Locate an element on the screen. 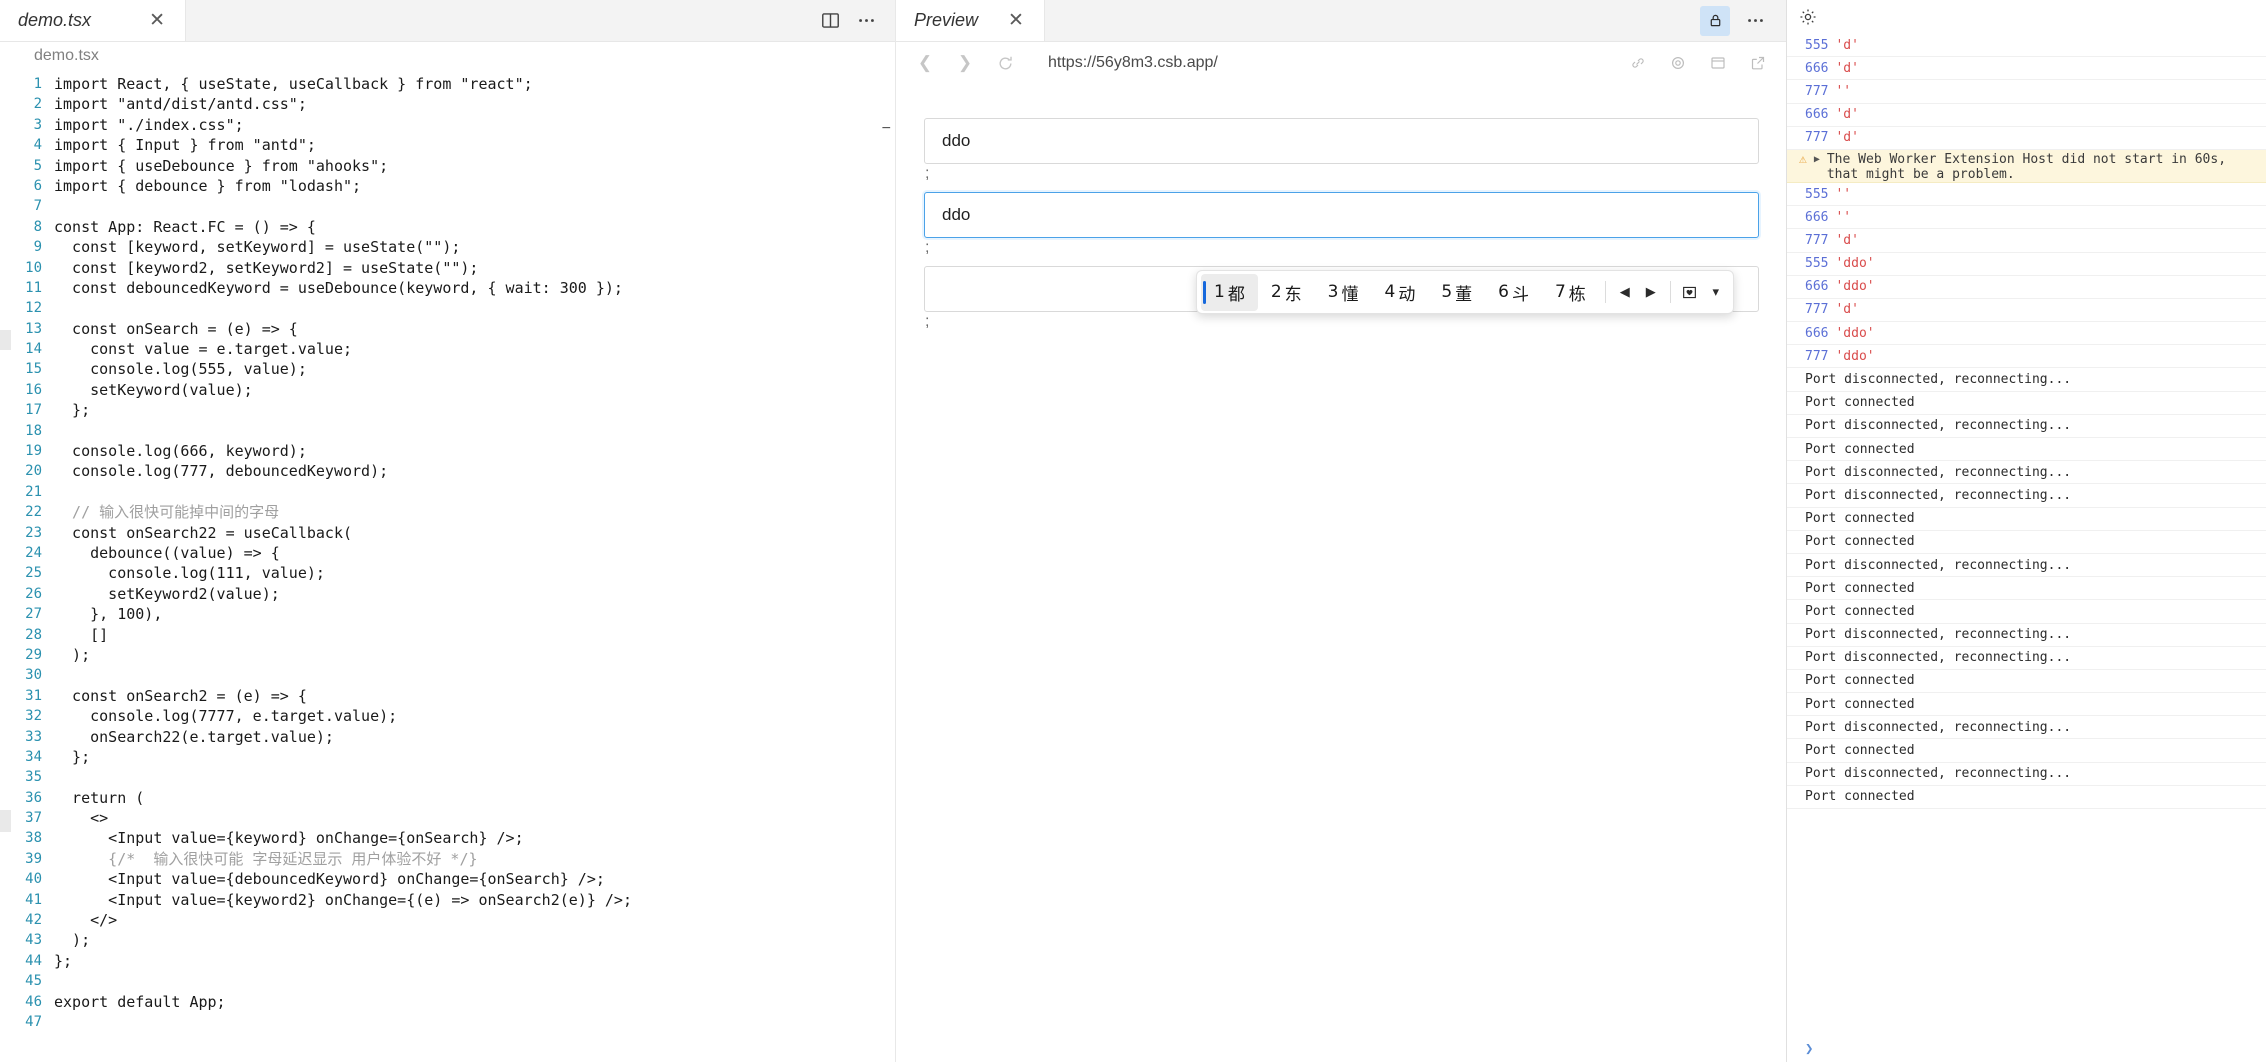  ime-candidate-bar: 1都2东3懂4动5董6斗7栋 ◀ ▶ ▾ is located at coordinates (1465, 292).